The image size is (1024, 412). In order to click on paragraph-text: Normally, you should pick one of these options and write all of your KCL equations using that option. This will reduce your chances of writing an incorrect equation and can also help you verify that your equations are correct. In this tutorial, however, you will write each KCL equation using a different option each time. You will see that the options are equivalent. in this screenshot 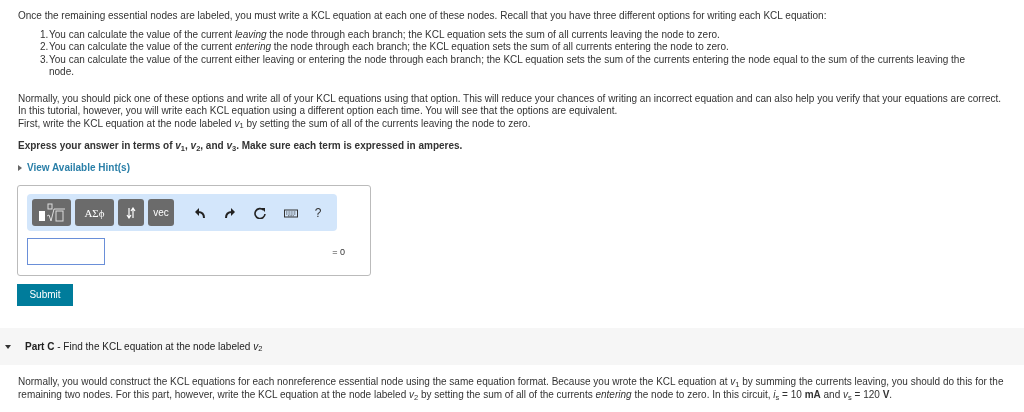, I will do `click(510, 105)`.